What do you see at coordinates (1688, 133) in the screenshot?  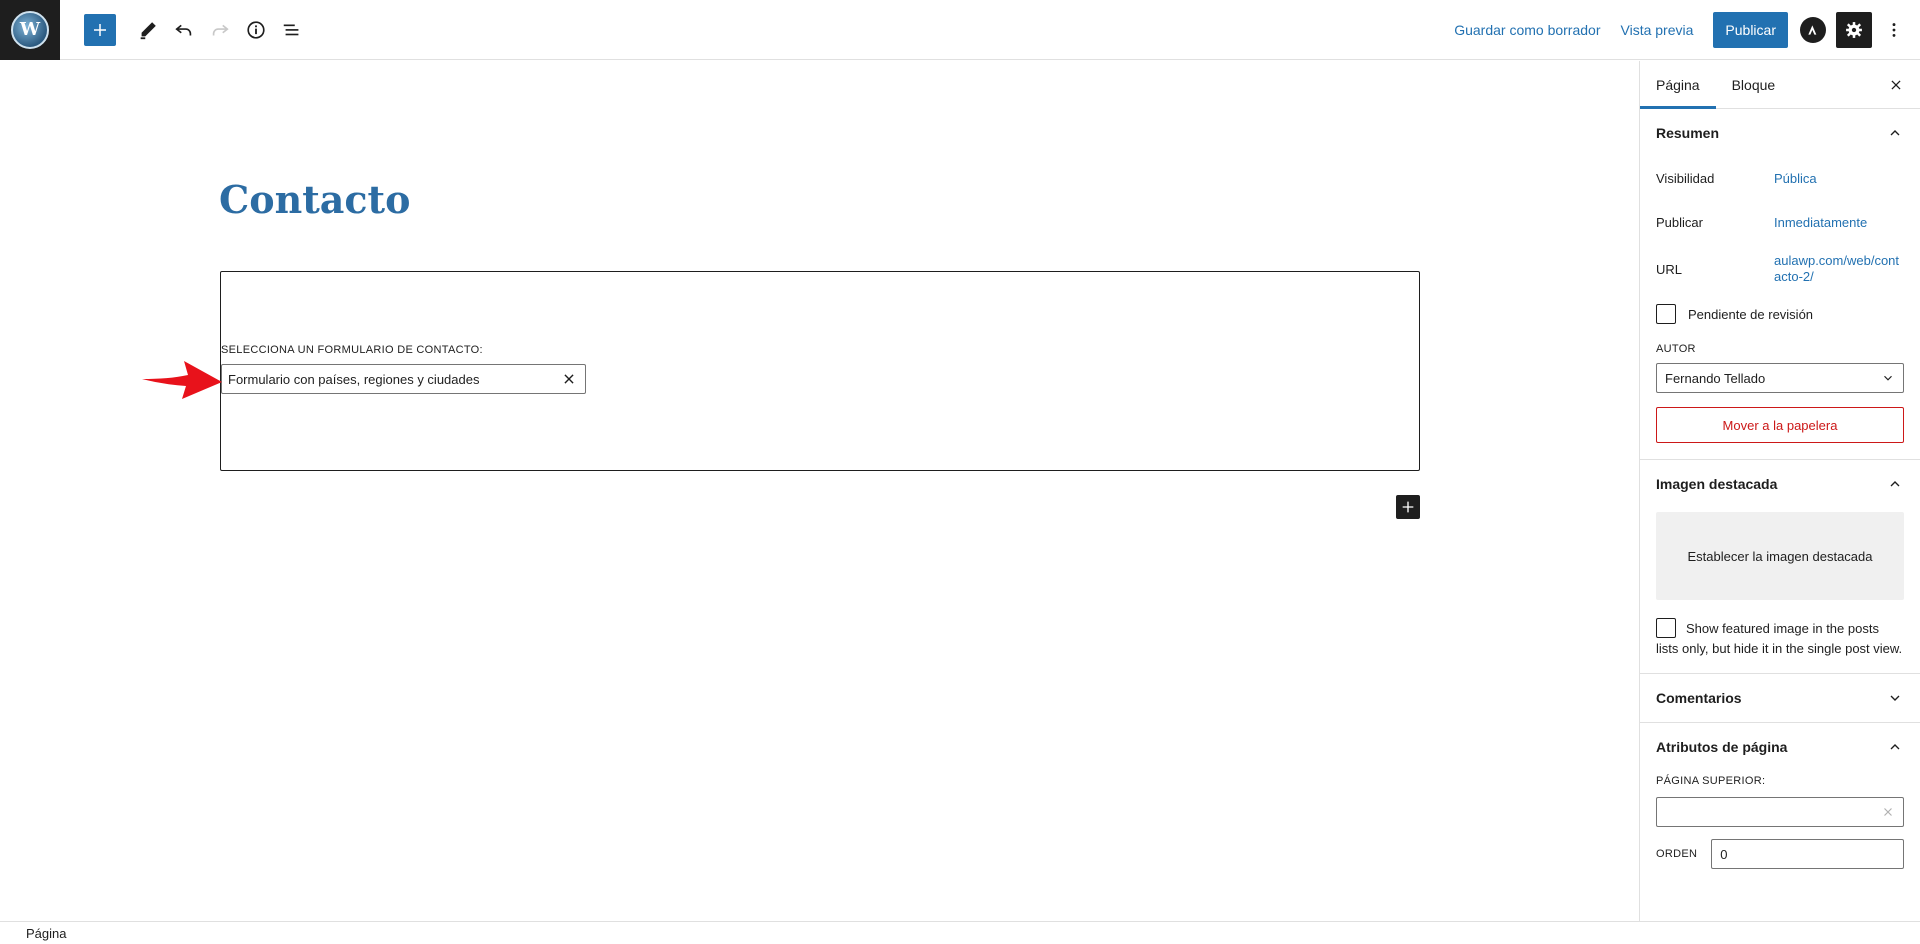 I see `summary-panel-title: Resumen` at bounding box center [1688, 133].